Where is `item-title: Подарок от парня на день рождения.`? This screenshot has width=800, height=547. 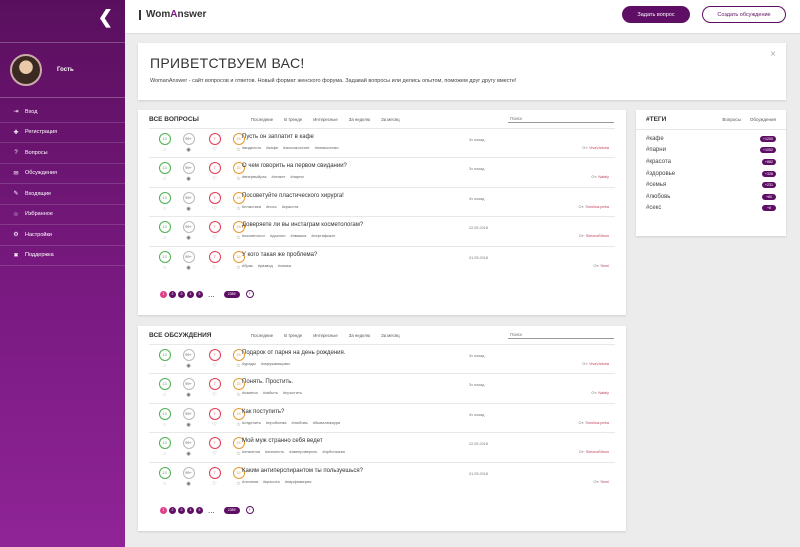 item-title: Подарок от парня на день рождения. is located at coordinates (293, 353).